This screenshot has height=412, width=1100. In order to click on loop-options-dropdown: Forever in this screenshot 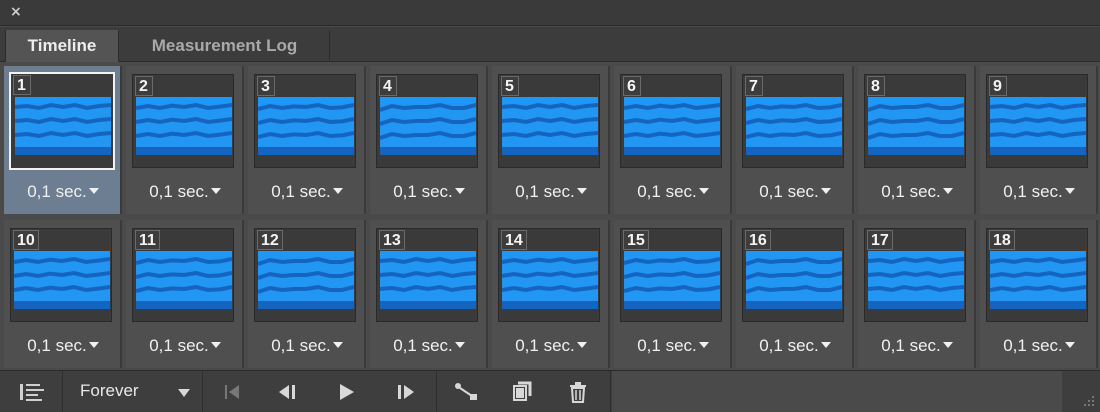, I will do `click(132, 391)`.